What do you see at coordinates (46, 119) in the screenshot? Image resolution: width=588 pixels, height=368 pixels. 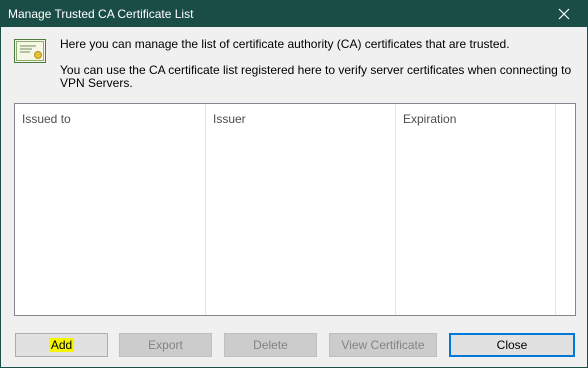 I see `column-header-issued-to: Issued to` at bounding box center [46, 119].